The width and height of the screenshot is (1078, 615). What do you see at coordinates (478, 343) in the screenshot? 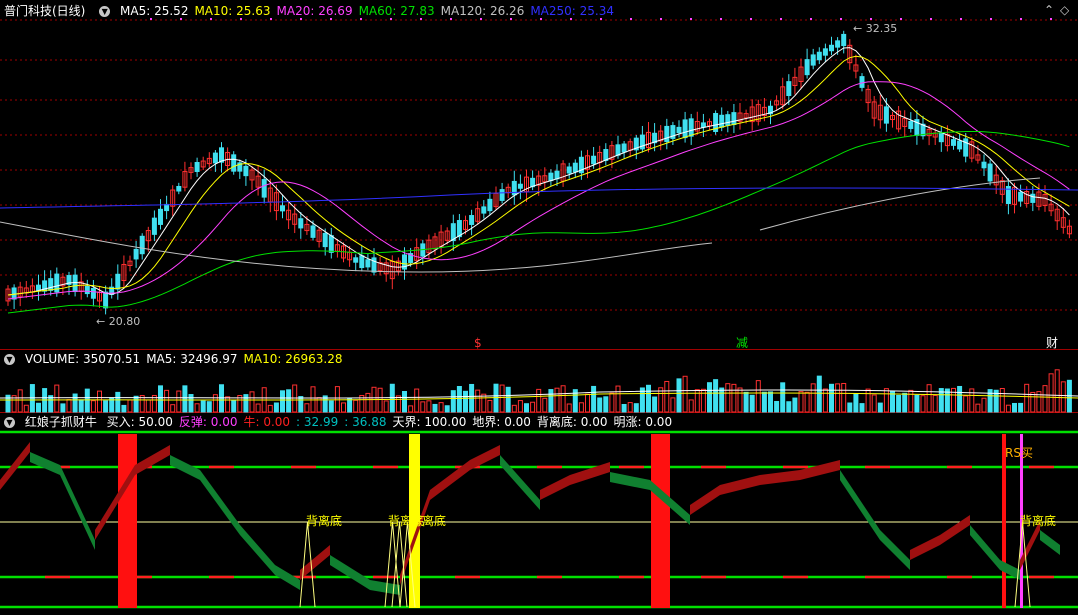
I see `event-marker: $` at bounding box center [478, 343].